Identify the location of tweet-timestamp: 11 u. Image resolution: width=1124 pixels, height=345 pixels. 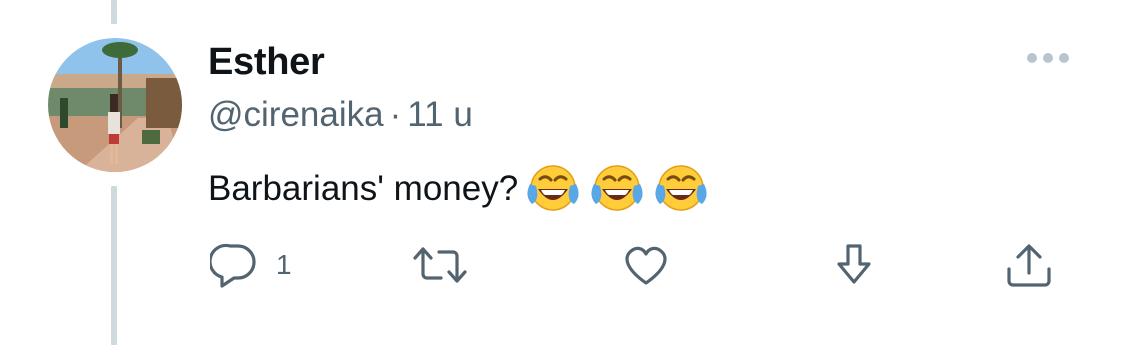
(440, 114).